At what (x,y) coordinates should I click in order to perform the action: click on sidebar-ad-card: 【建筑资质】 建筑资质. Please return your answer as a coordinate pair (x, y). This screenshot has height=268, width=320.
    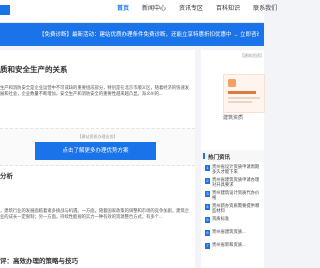
    Looking at the image, I should click on (233, 100).